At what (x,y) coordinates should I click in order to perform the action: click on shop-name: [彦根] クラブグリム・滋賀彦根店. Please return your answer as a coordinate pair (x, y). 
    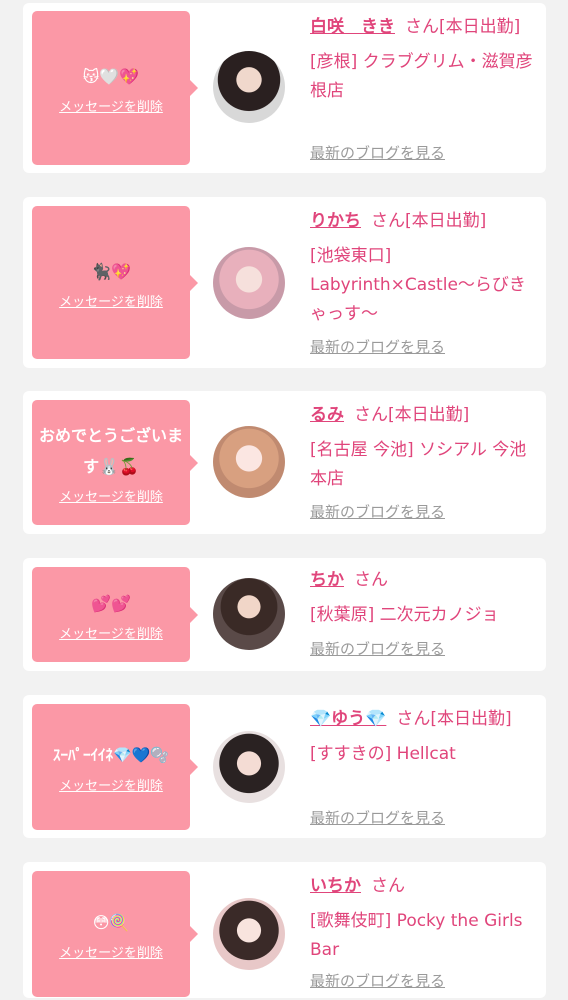
    Looking at the image, I should click on (421, 76).